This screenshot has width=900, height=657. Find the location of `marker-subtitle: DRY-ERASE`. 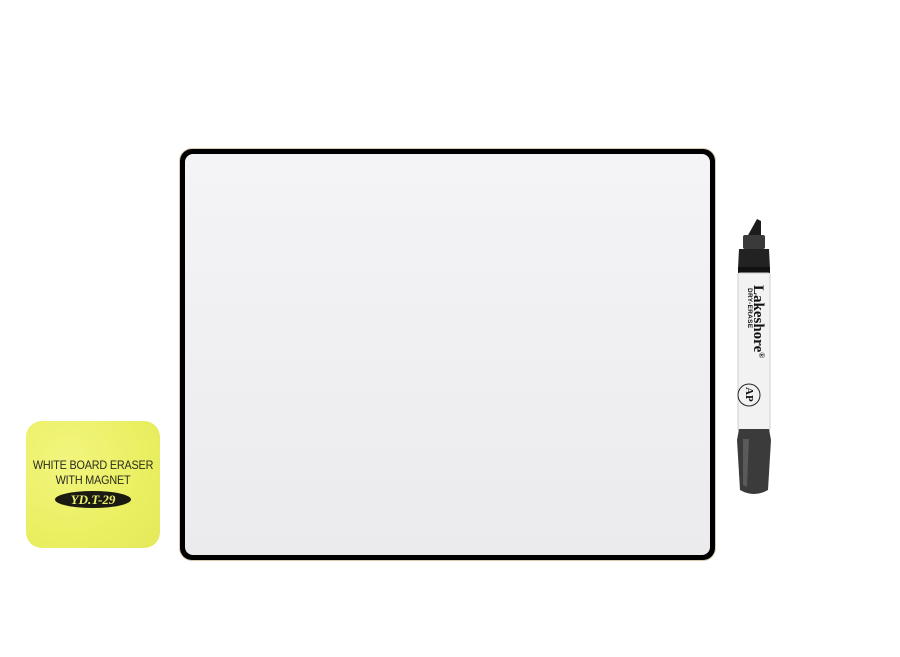

marker-subtitle: DRY-ERASE is located at coordinates (749, 308).